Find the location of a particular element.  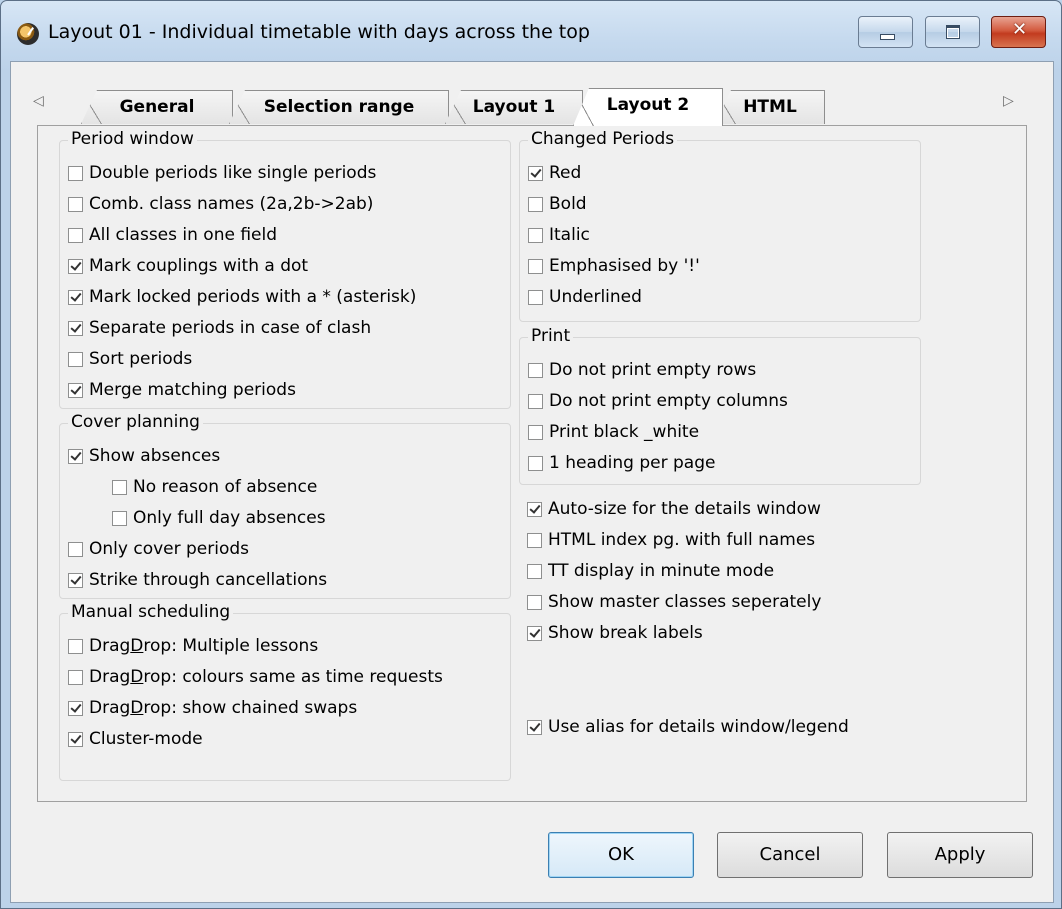

option-mark-locked-periods: Mark locked periods with a * (asterisk) is located at coordinates (242, 297).